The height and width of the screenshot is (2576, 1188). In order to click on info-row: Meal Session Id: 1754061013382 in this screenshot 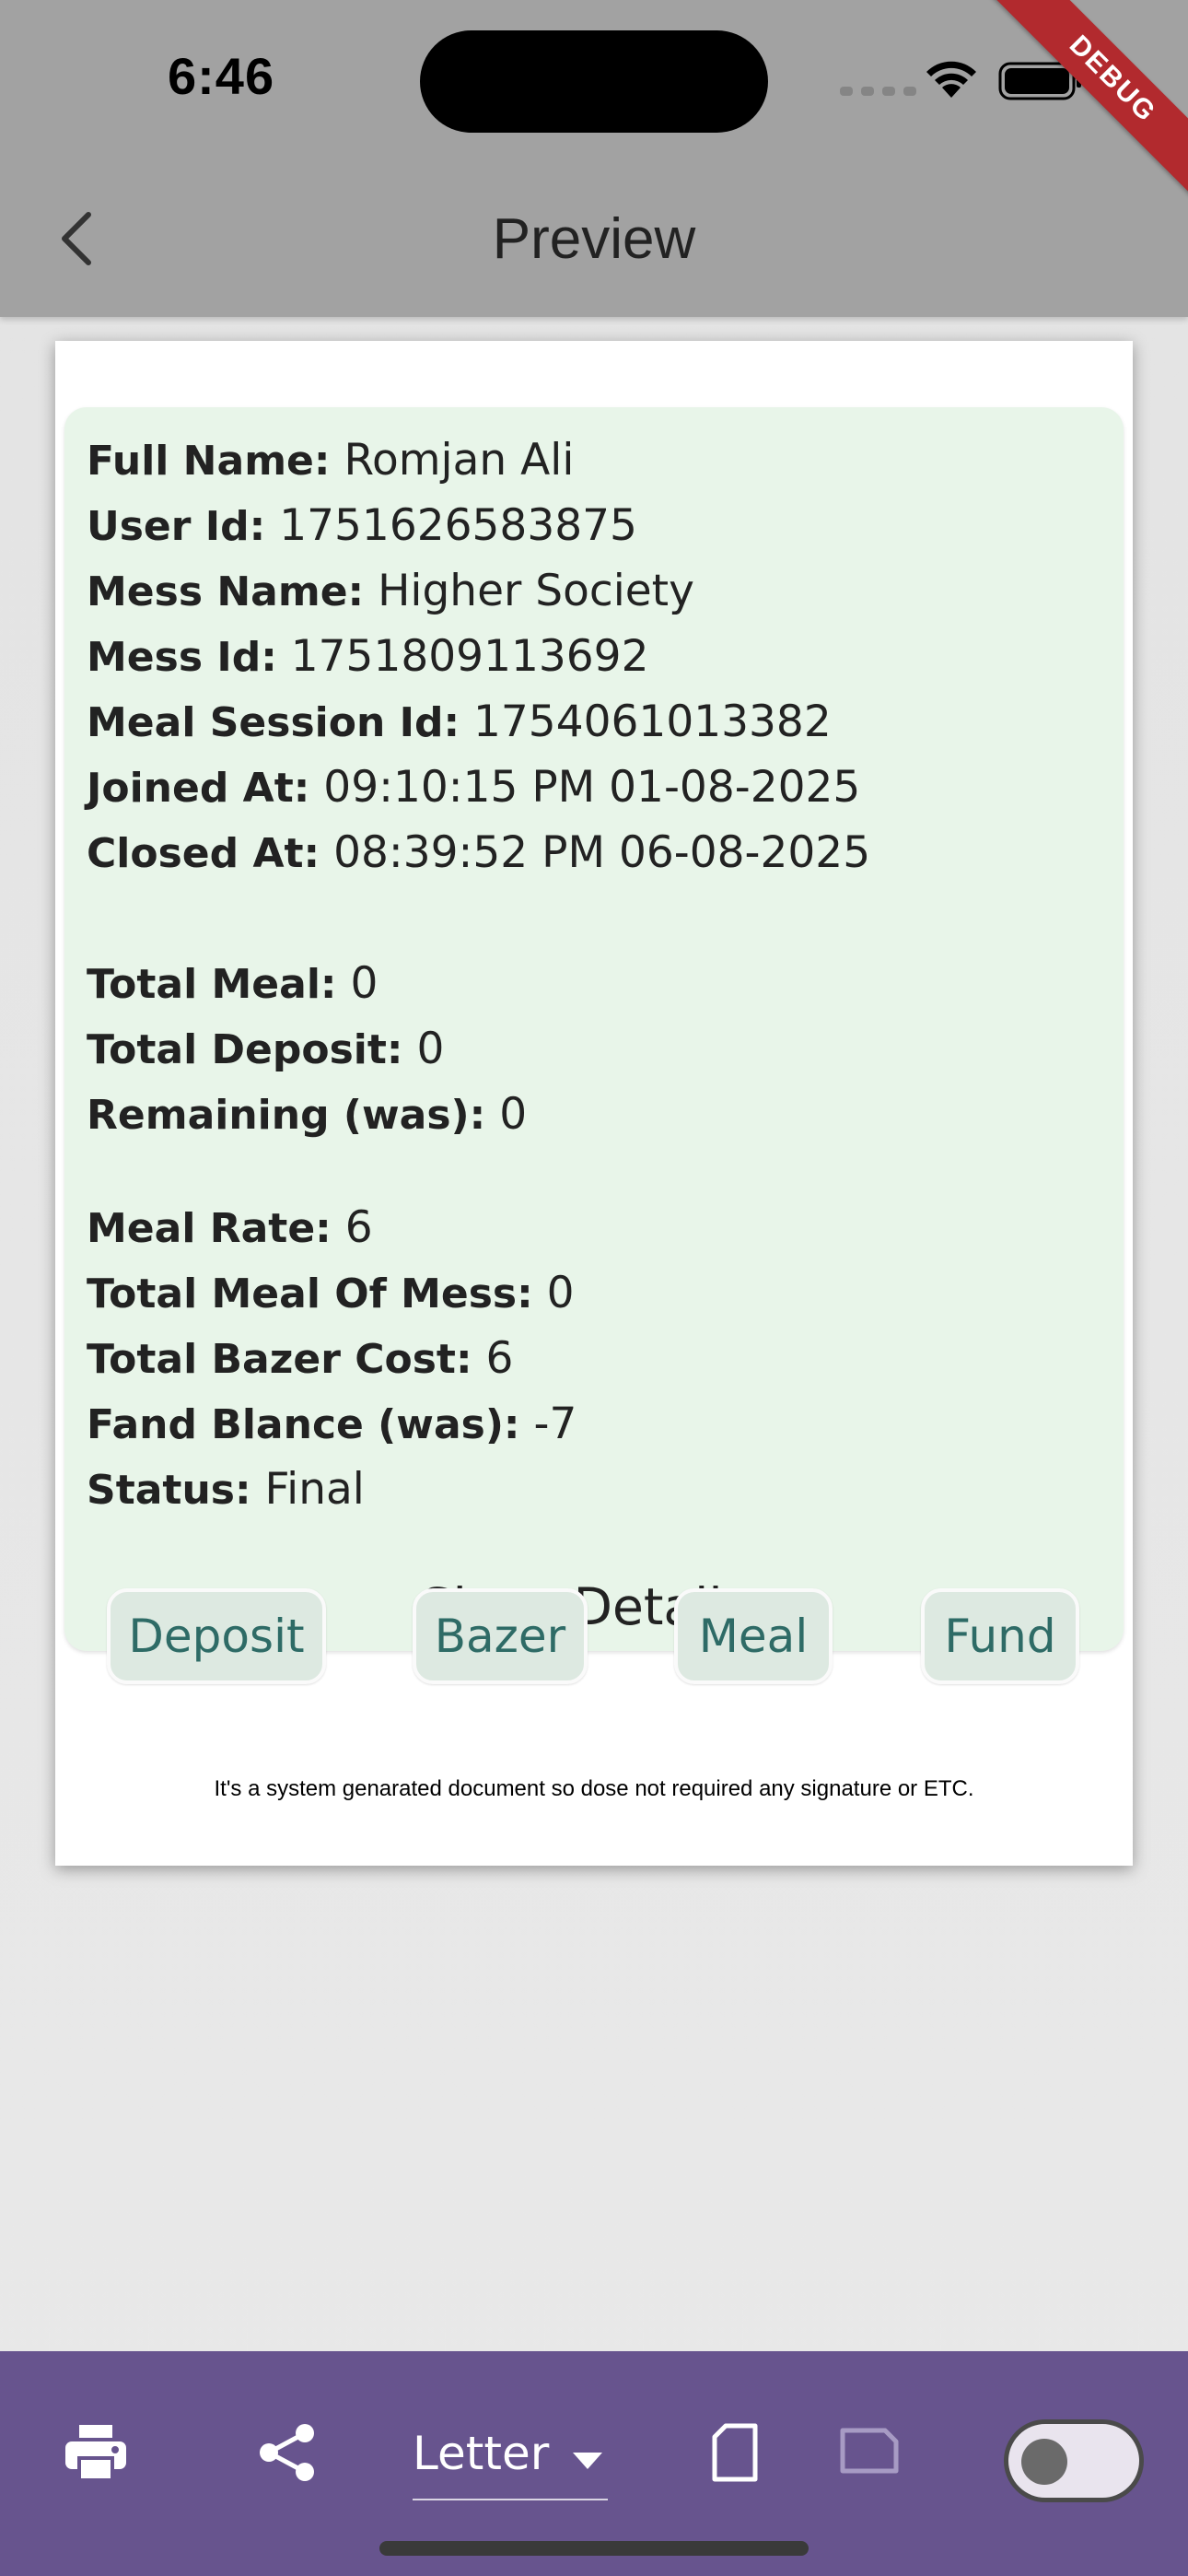, I will do `click(479, 722)`.